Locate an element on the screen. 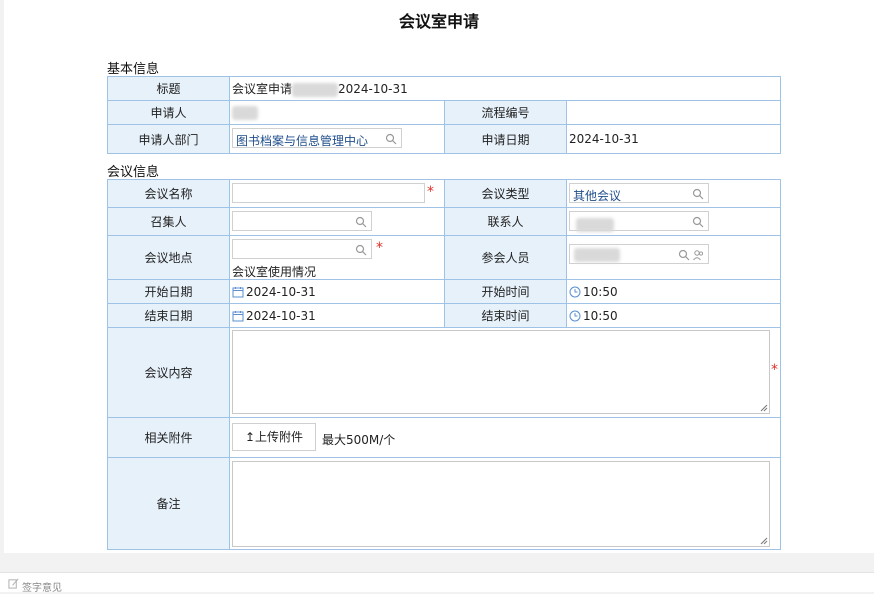 The height and width of the screenshot is (594, 874). start-time-label: 开始时间 is located at coordinates (505, 291).